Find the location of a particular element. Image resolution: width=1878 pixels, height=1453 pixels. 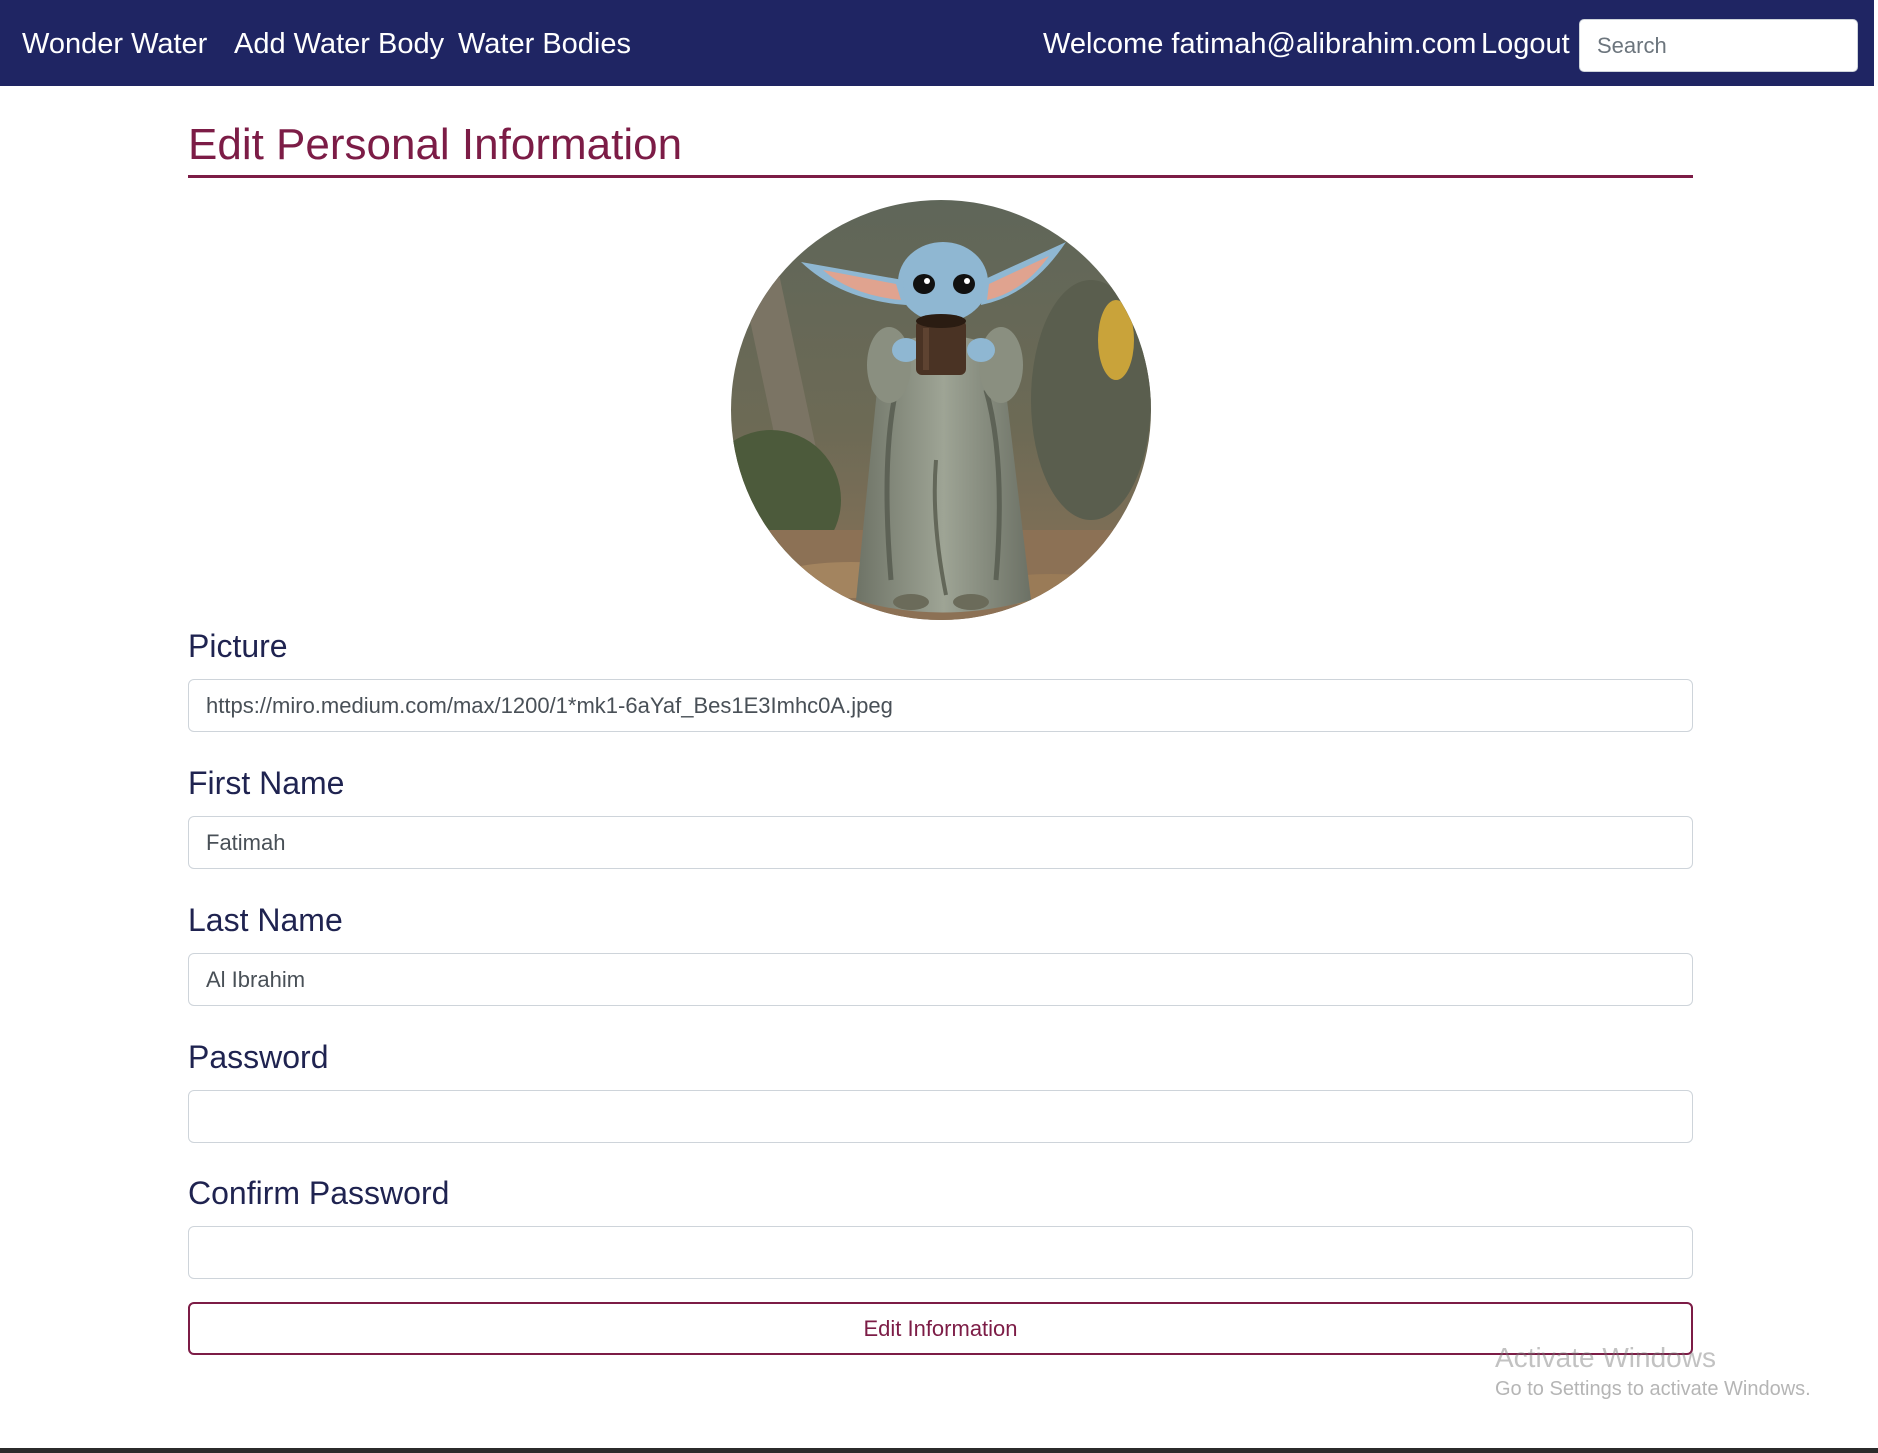

nav-add-water-body: Add Water Body is located at coordinates (339, 44).